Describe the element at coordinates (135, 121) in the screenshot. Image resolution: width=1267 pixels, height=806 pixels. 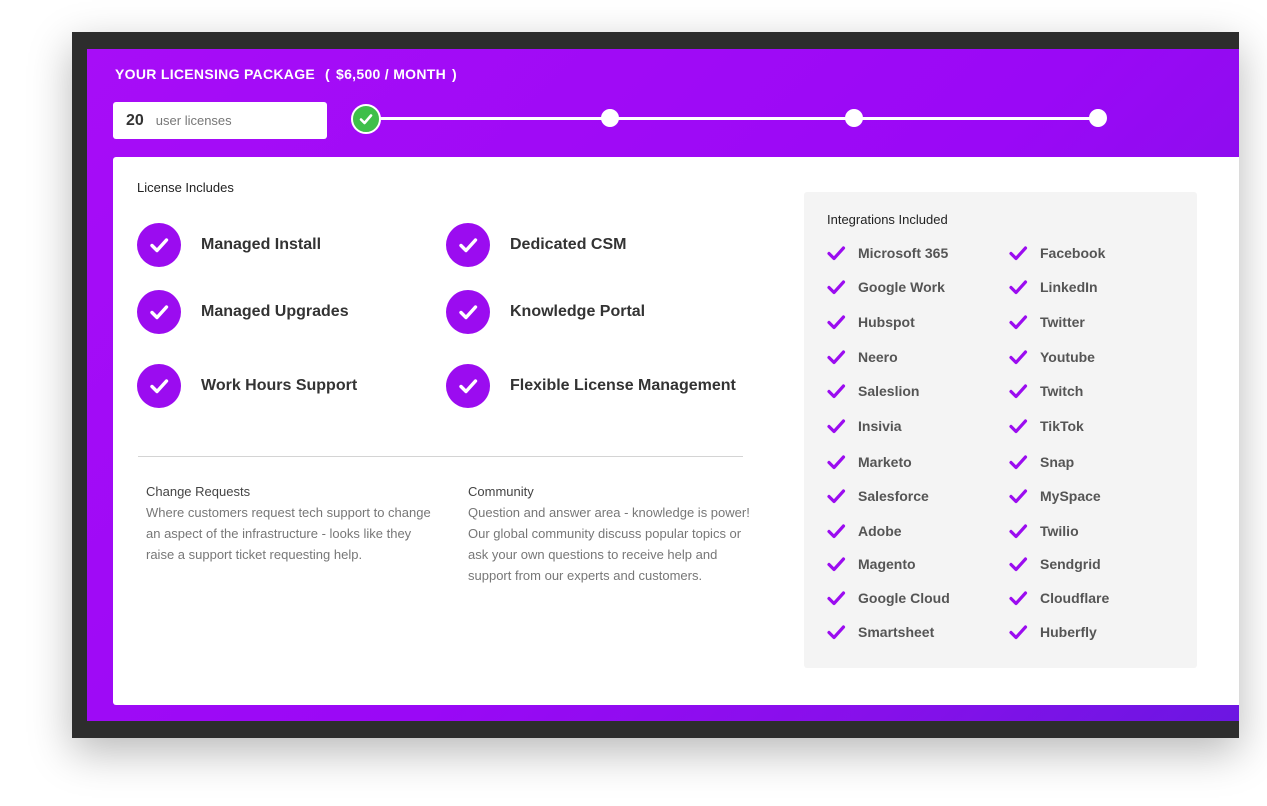
I see `license-count: 20` at that location.